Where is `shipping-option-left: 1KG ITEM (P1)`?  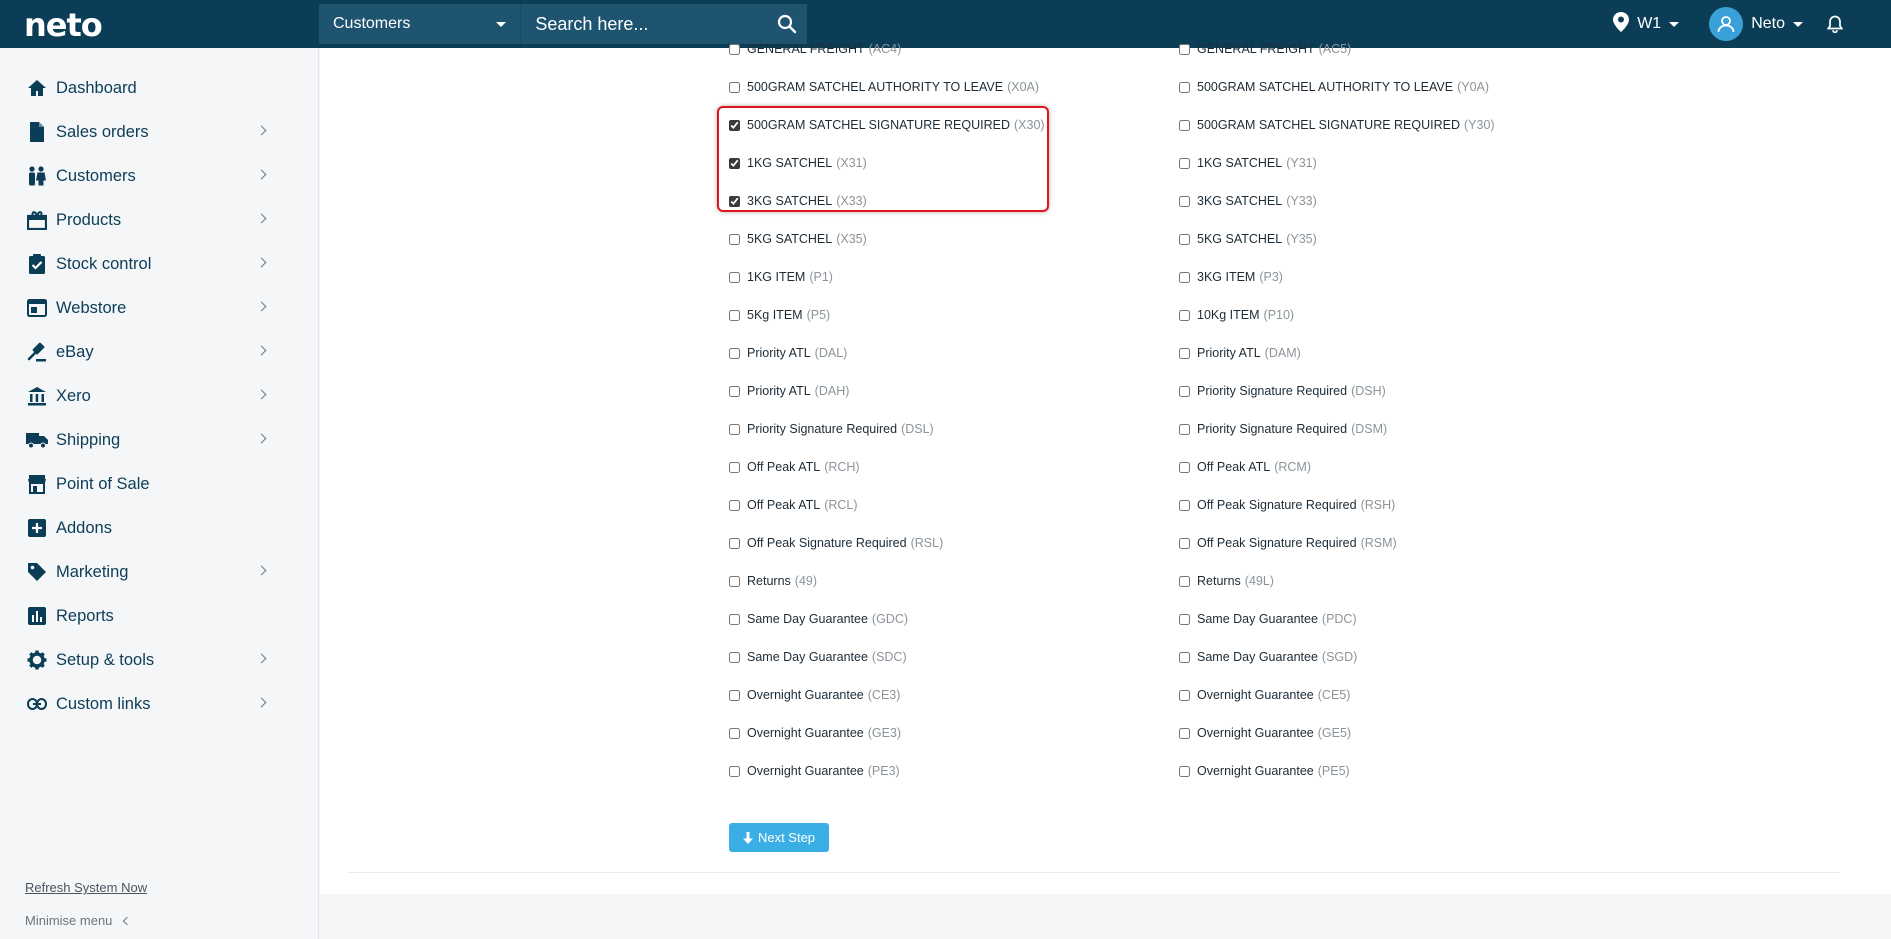 shipping-option-left: 1KG ITEM (P1) is located at coordinates (781, 277).